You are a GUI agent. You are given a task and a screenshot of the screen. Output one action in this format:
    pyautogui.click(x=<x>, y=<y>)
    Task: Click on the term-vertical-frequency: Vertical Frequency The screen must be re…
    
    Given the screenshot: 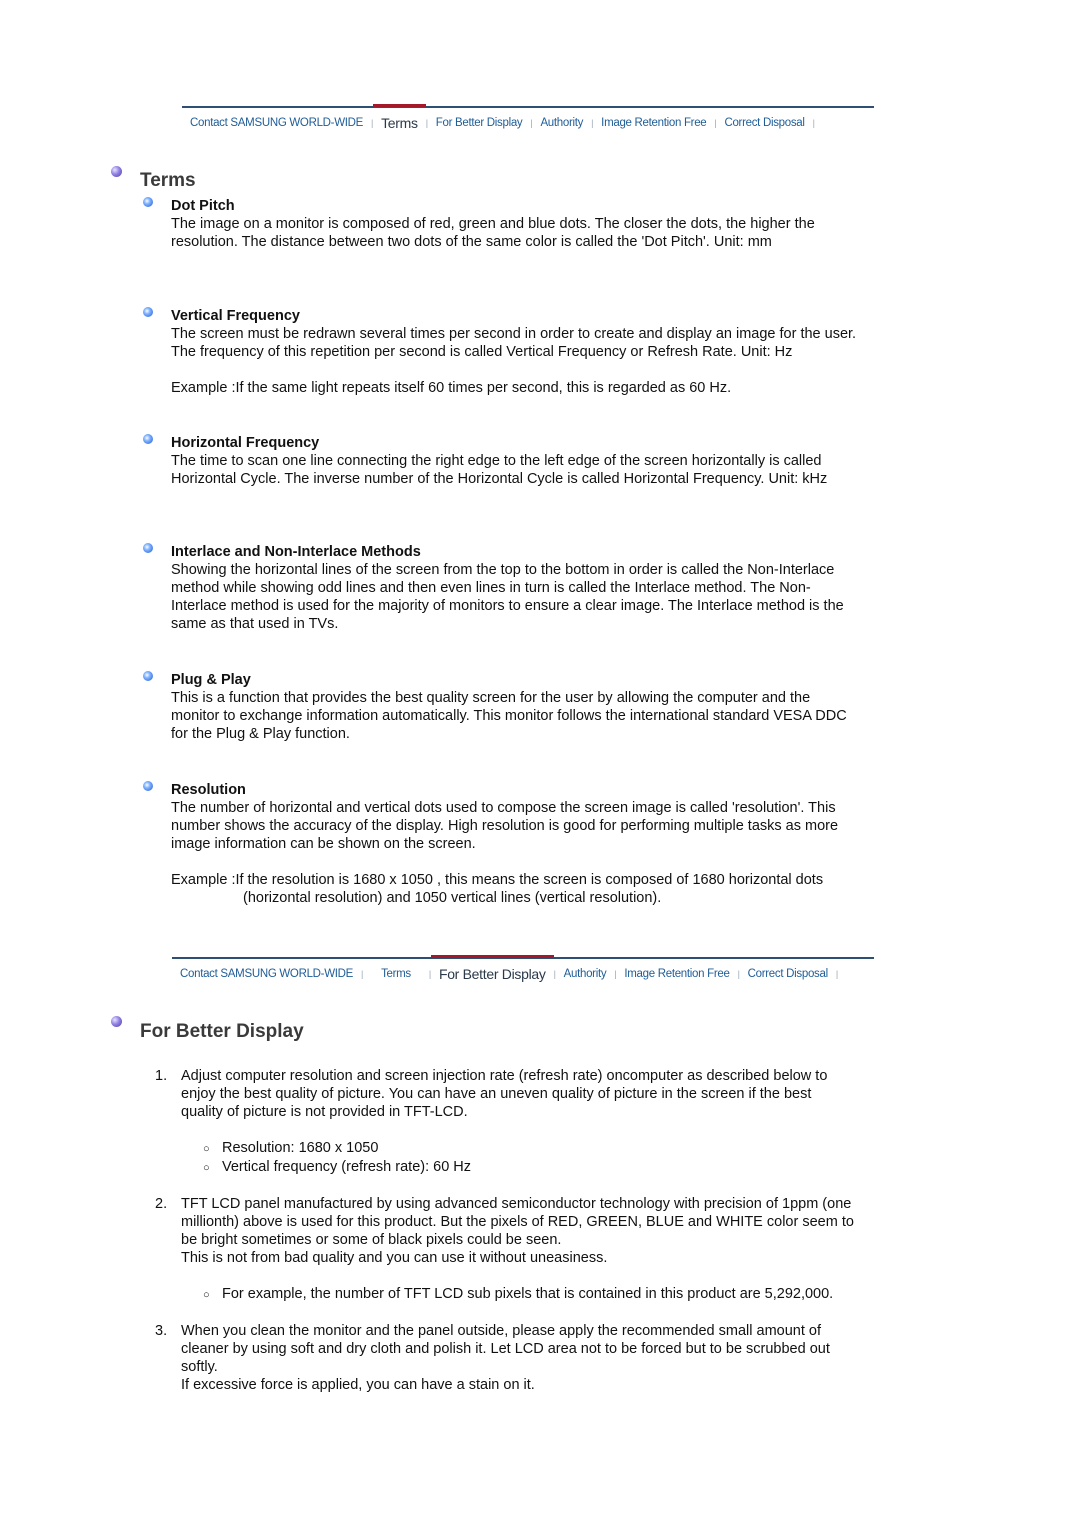 What is the action you would take?
    pyautogui.click(x=516, y=352)
    